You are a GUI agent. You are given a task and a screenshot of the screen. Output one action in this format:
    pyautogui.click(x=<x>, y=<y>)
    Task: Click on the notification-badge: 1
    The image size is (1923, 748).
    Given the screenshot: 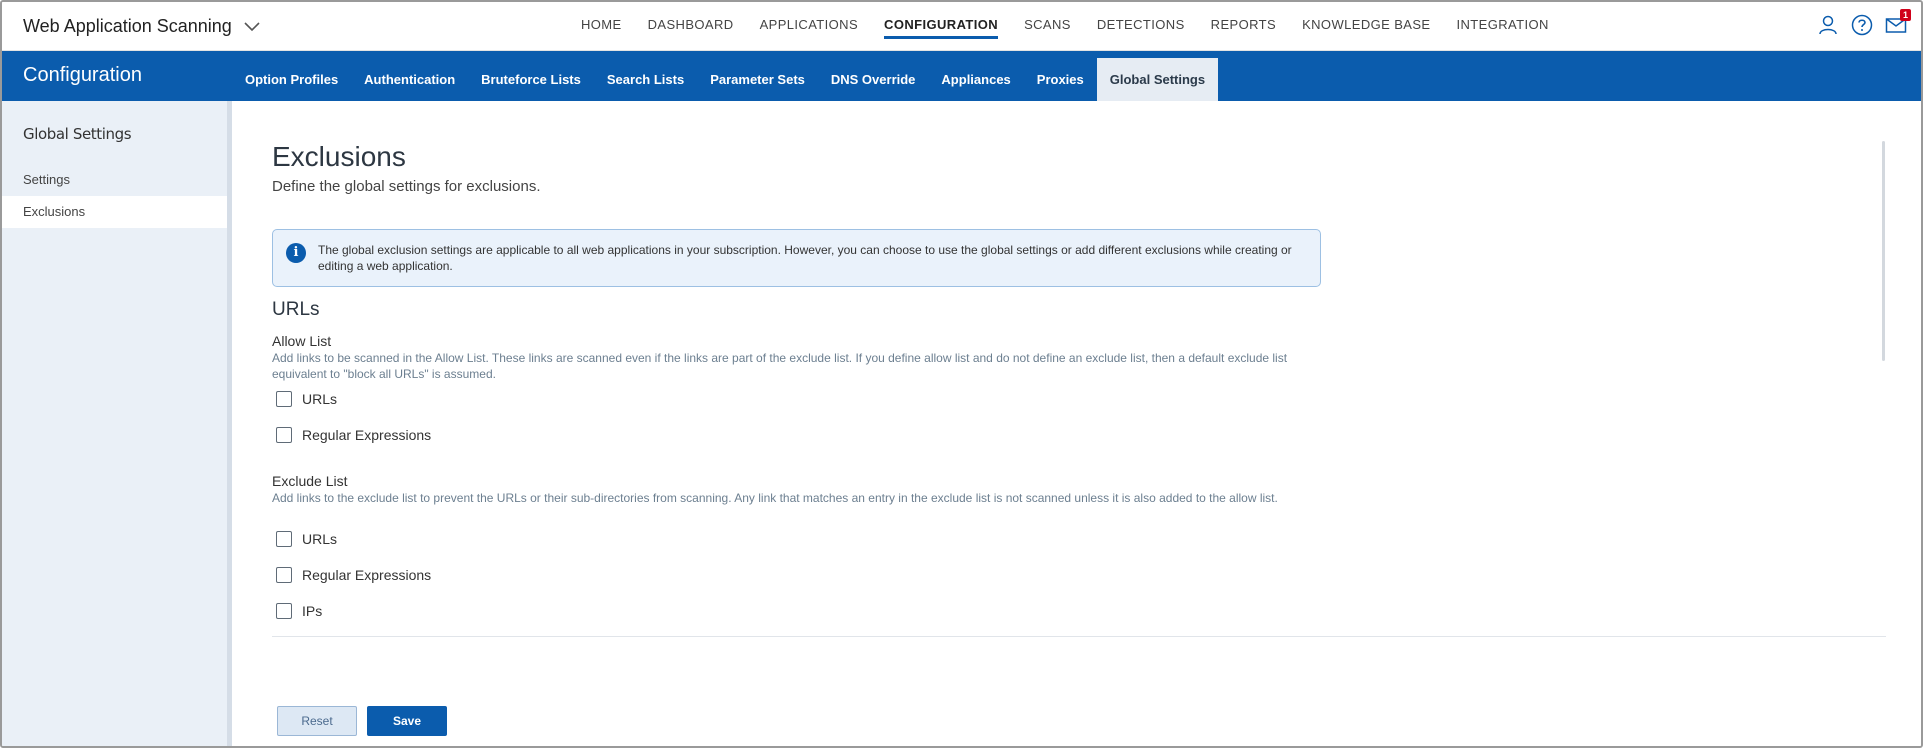 What is the action you would take?
    pyautogui.click(x=1905, y=15)
    